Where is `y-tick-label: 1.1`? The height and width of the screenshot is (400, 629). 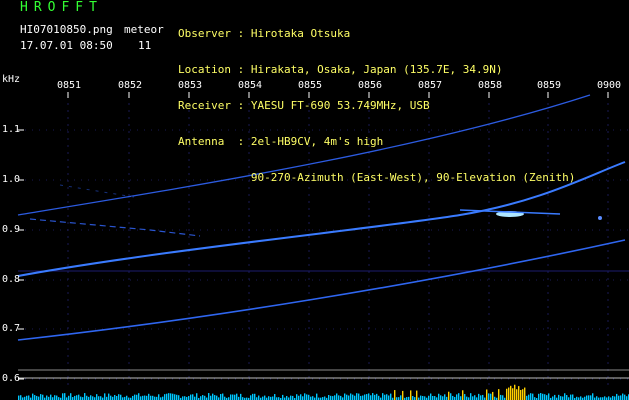
y-tick-label: 1.1 is located at coordinates (11, 129).